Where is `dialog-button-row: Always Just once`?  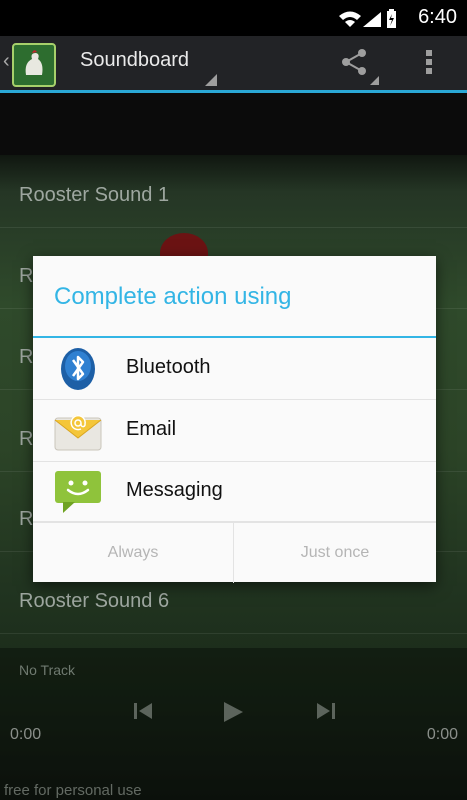
dialog-button-row: Always Just once is located at coordinates (234, 552).